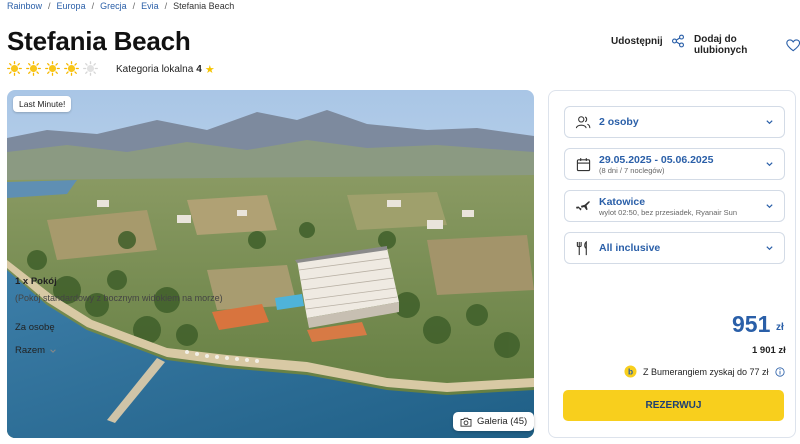 The image size is (800, 444). Describe the element at coordinates (502, 421) in the screenshot. I see `gallery-label: Galeria (45)` at that location.